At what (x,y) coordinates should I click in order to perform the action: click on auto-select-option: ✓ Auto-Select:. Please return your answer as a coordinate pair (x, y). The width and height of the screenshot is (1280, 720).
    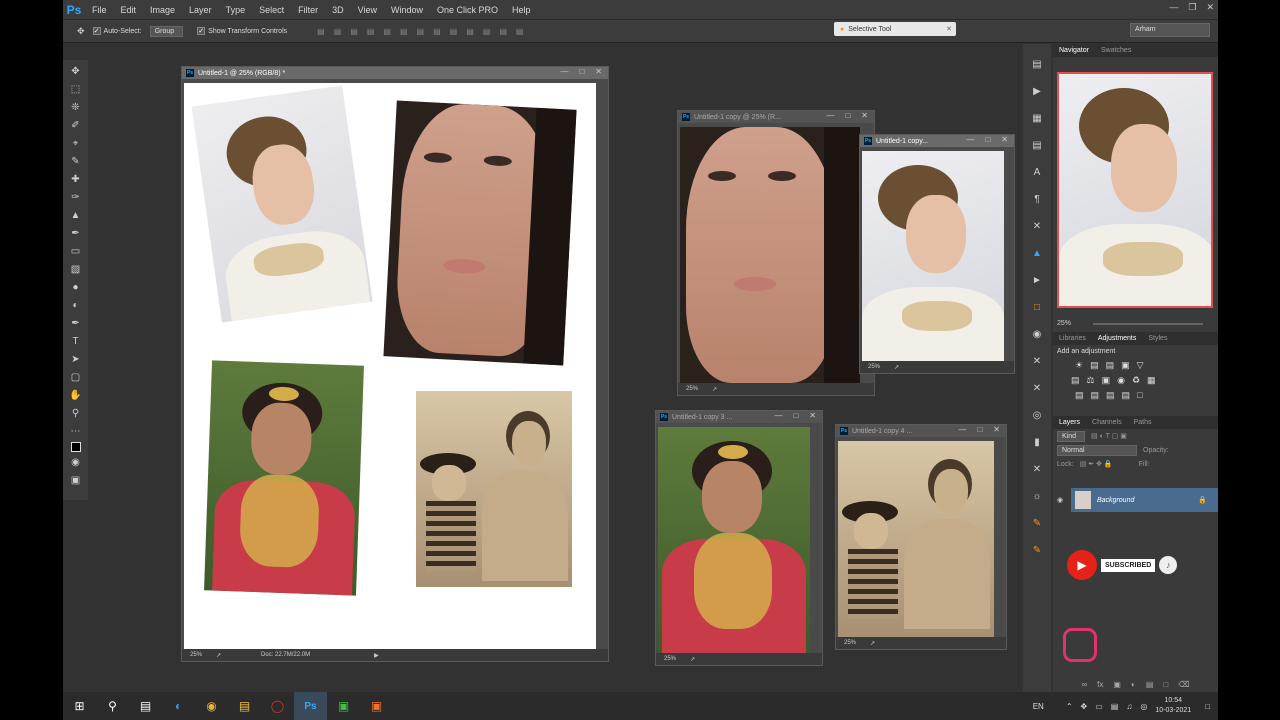
    Looking at the image, I should click on (117, 31).